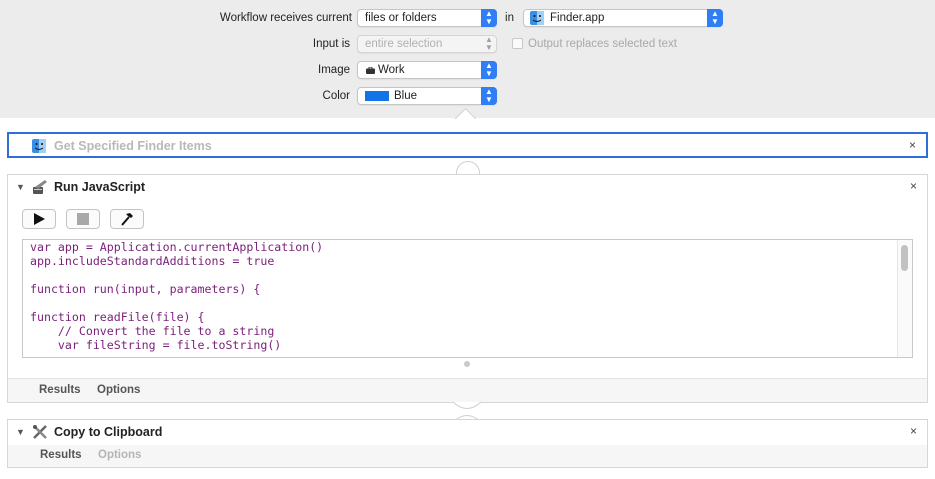 The image size is (935, 479). What do you see at coordinates (577, 18) in the screenshot?
I see `app-value: Finder.app` at bounding box center [577, 18].